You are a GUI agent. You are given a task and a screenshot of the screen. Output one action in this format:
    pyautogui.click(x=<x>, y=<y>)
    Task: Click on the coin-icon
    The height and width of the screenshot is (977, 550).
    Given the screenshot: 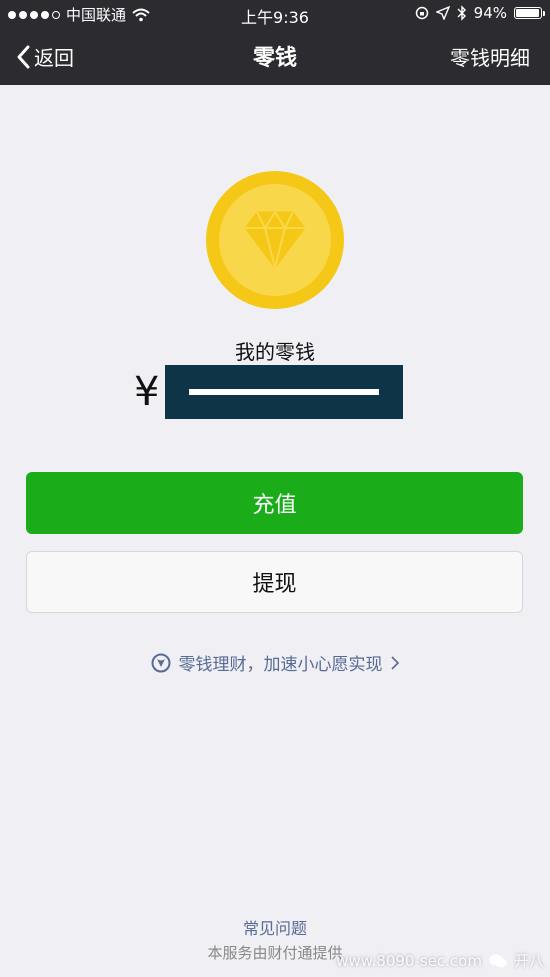 What is the action you would take?
    pyautogui.click(x=275, y=240)
    